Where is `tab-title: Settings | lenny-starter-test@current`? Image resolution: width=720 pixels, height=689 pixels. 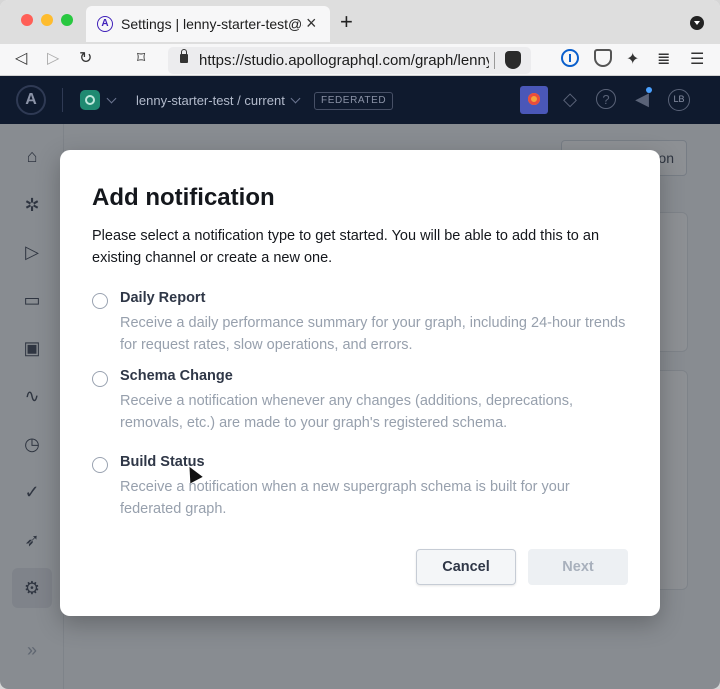 tab-title: Settings | lenny-starter-test@current is located at coordinates (212, 24).